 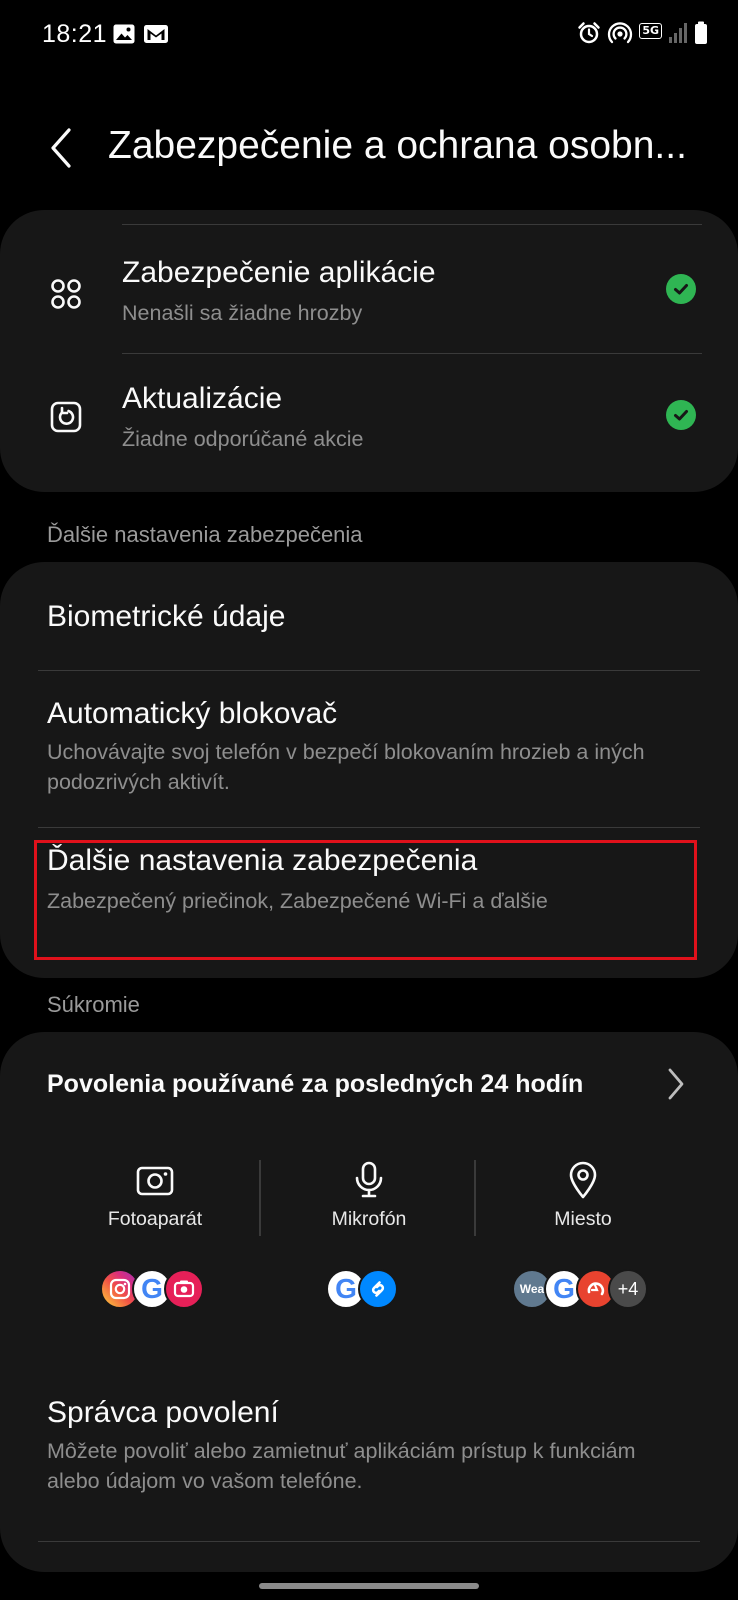 What do you see at coordinates (650, 31) in the screenshot?
I see `network-5g-icon: 5G` at bounding box center [650, 31].